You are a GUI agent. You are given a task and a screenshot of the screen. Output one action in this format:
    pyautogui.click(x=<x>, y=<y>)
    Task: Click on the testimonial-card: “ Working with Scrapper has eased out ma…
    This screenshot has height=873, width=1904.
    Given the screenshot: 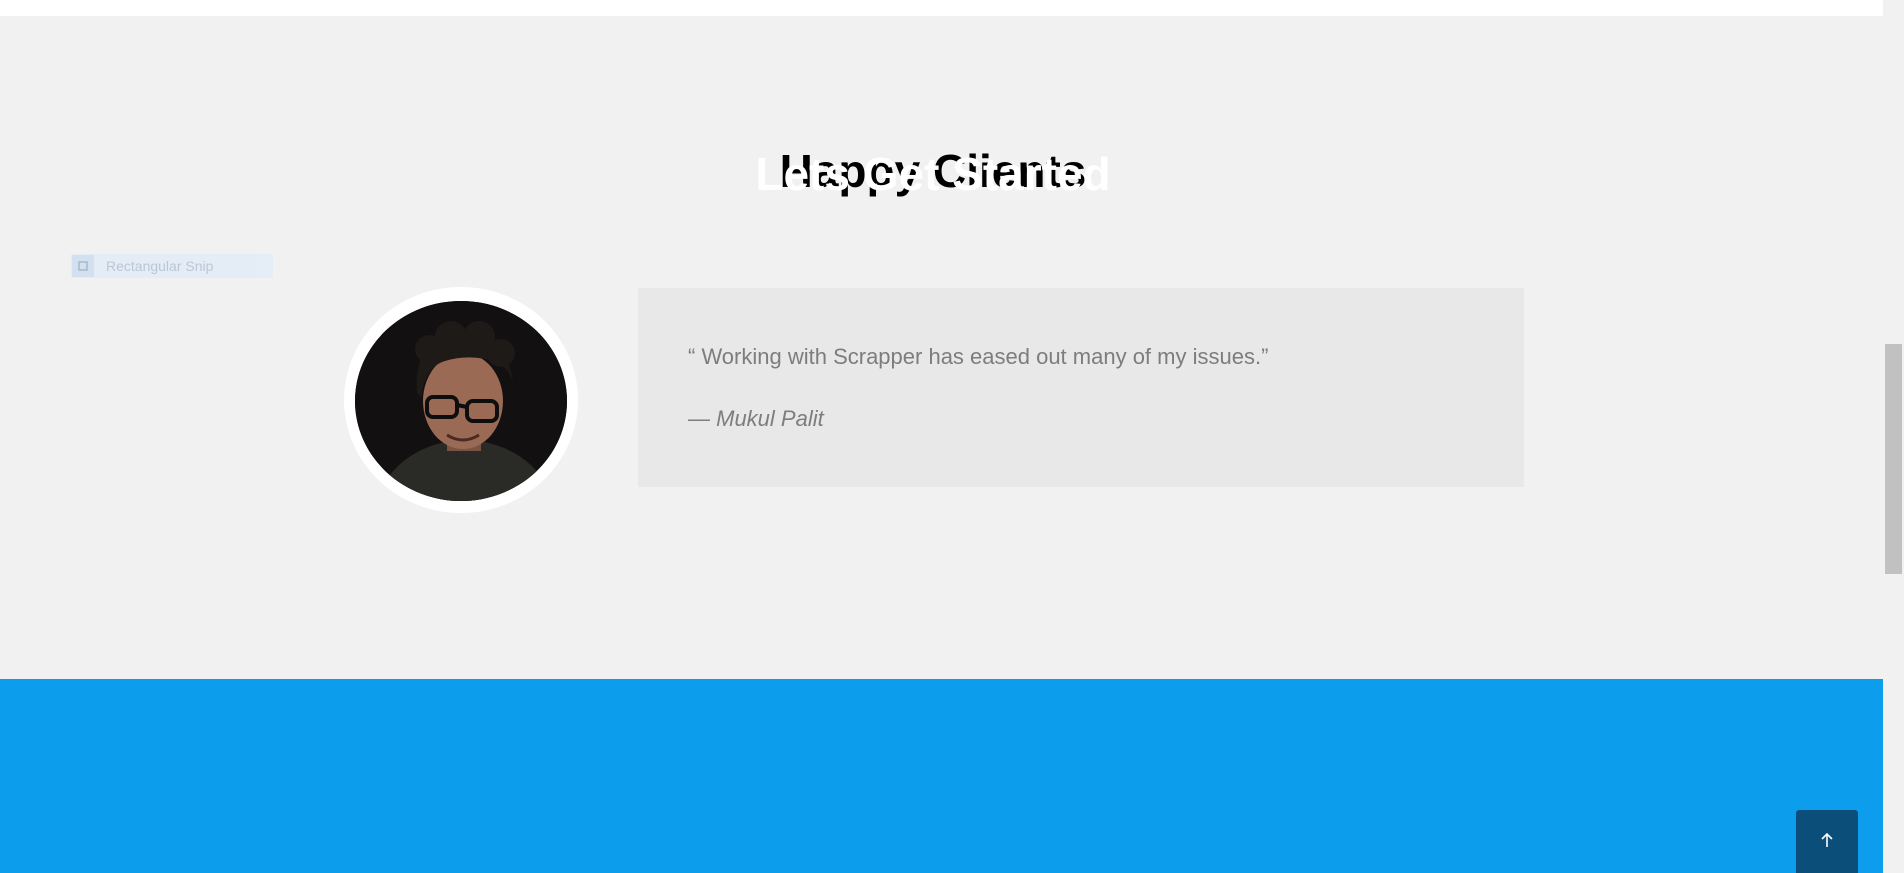 What is the action you would take?
    pyautogui.click(x=1081, y=387)
    